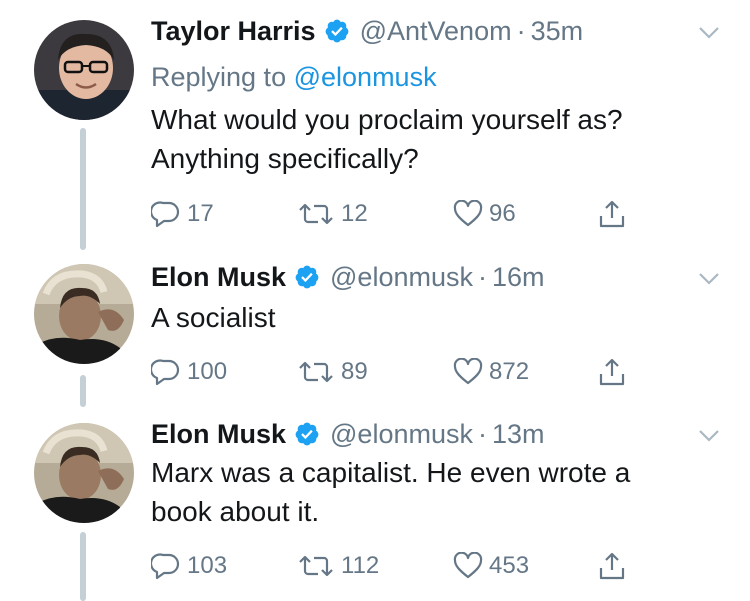  Describe the element at coordinates (502, 213) in the screenshot. I see `like-count: 96` at that location.